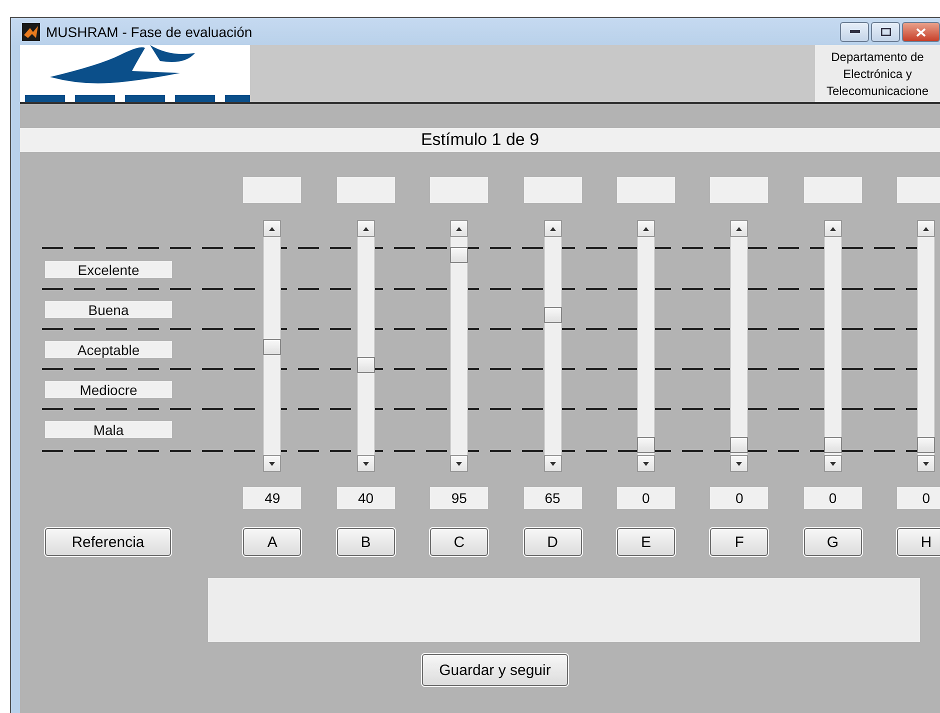 This screenshot has height=713, width=940. I want to click on minimize-icon, so click(855, 32).